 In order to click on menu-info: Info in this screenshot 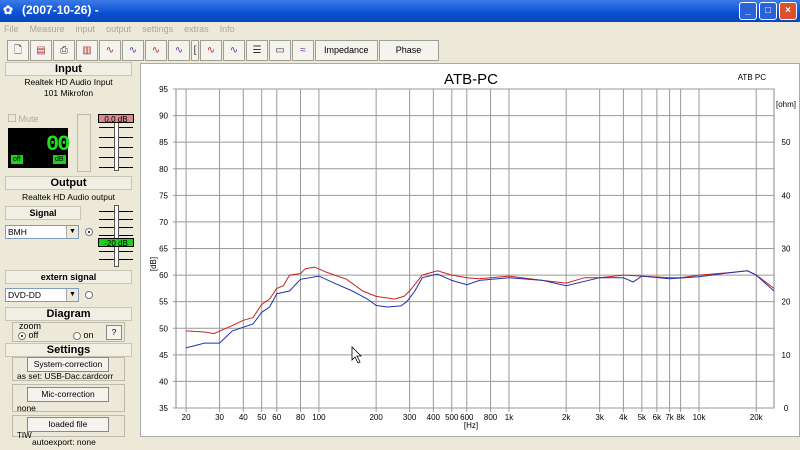, I will do `click(227, 29)`.